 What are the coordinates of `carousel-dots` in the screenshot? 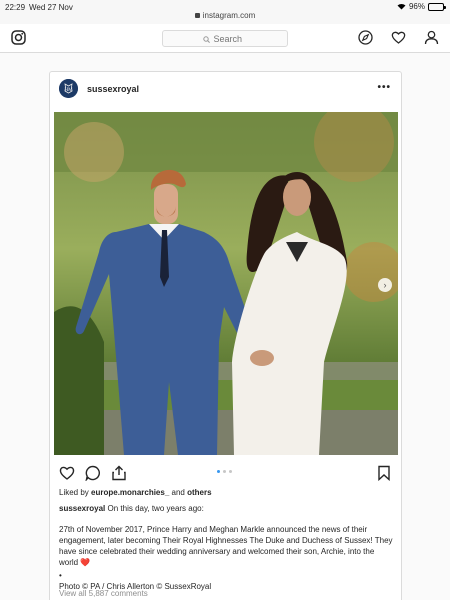 It's located at (224, 471).